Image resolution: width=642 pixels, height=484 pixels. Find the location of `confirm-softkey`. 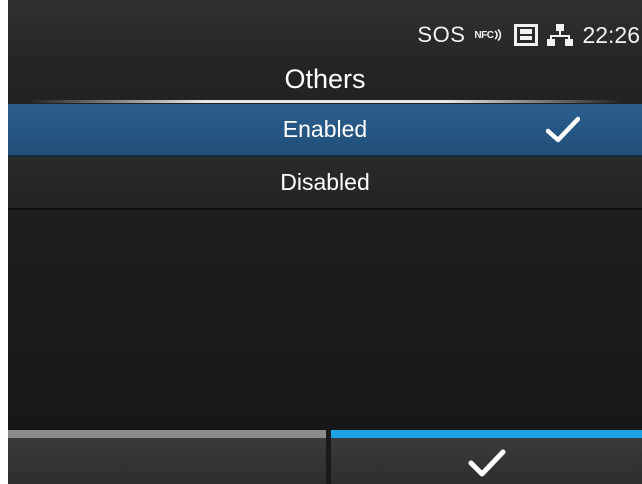

confirm-softkey is located at coordinates (486, 457).